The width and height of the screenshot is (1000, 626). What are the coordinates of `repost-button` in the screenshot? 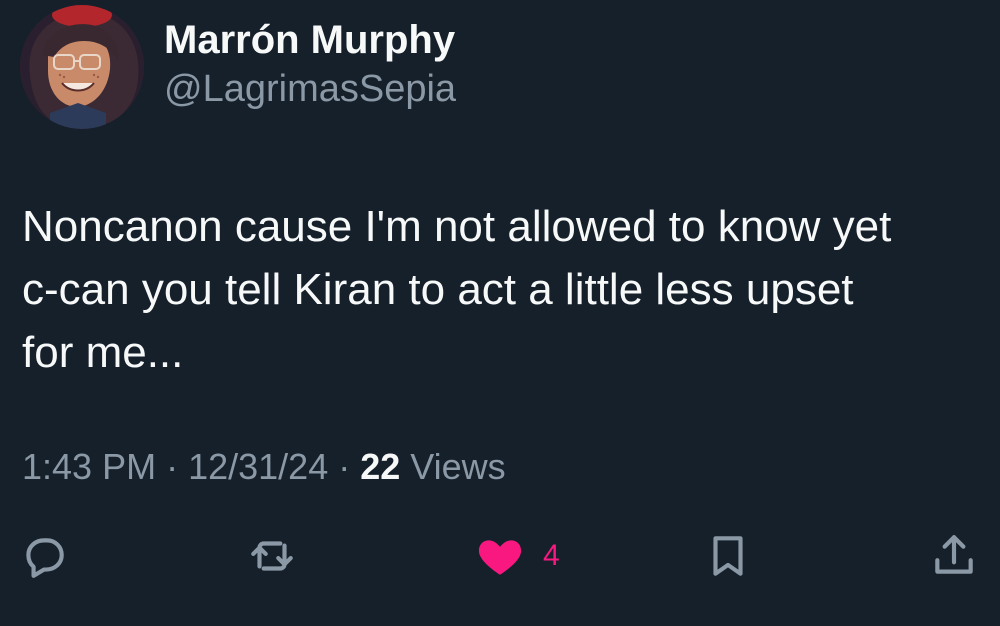 It's located at (272, 556).